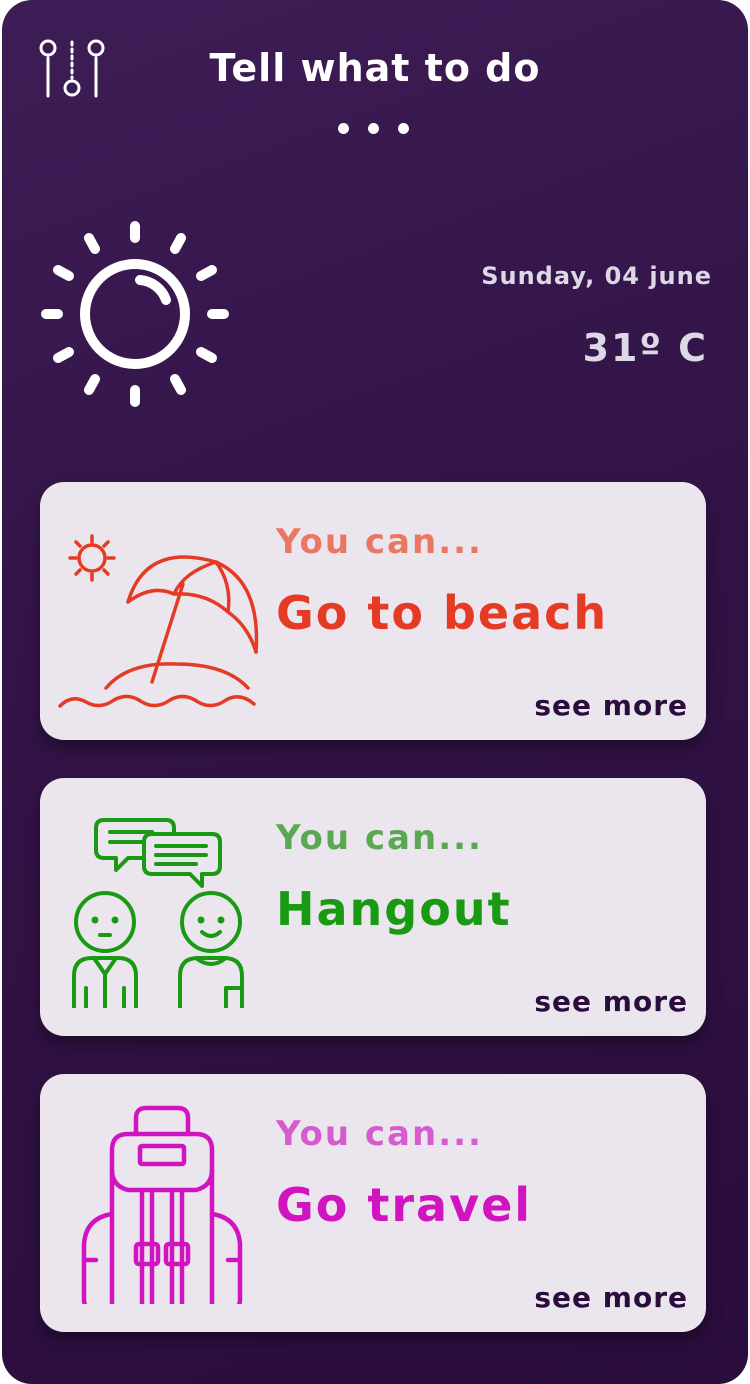  What do you see at coordinates (158, 621) in the screenshot?
I see `beach-umbrella-icon` at bounding box center [158, 621].